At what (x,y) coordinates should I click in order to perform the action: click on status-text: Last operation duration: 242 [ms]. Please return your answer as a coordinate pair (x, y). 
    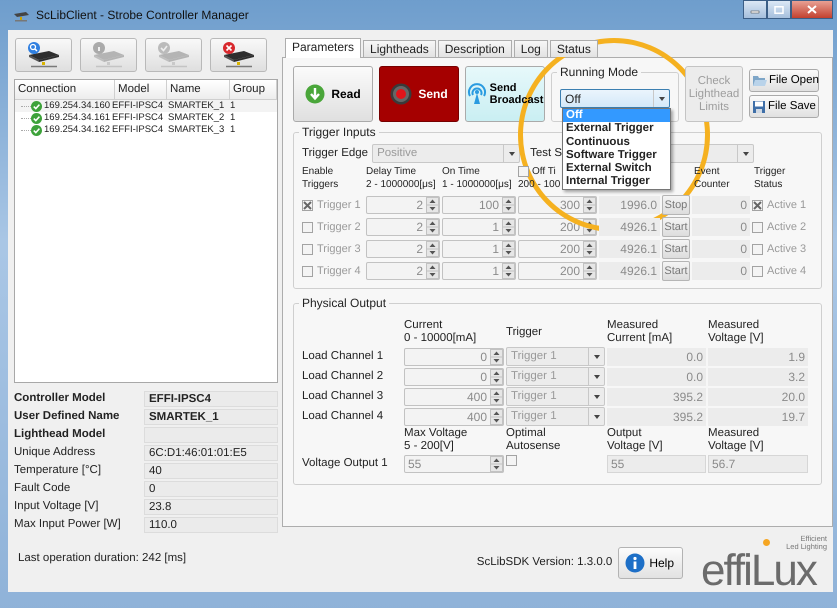
    Looking at the image, I should click on (102, 558).